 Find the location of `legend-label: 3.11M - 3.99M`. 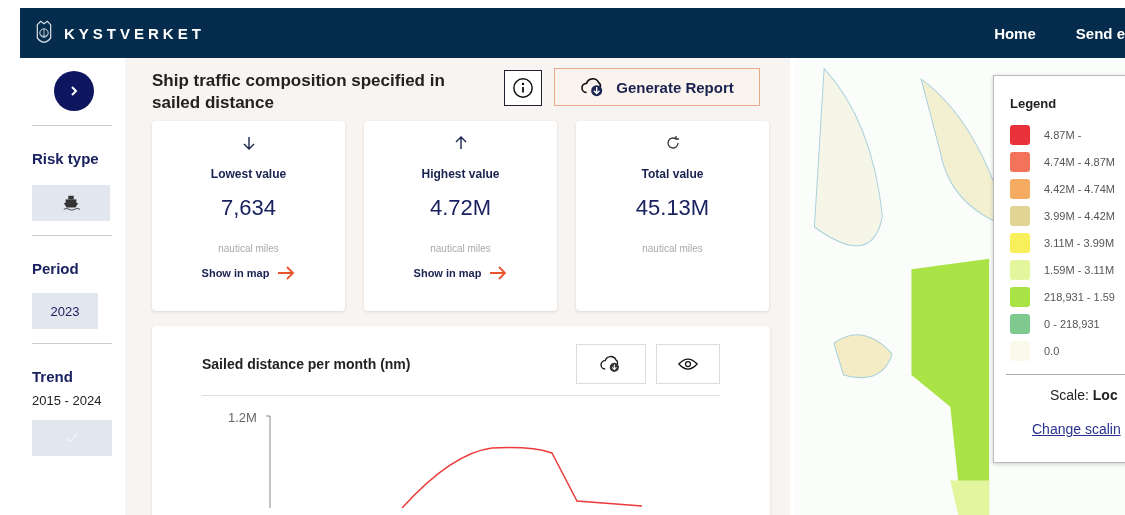

legend-label: 3.11M - 3.99M is located at coordinates (1079, 242).